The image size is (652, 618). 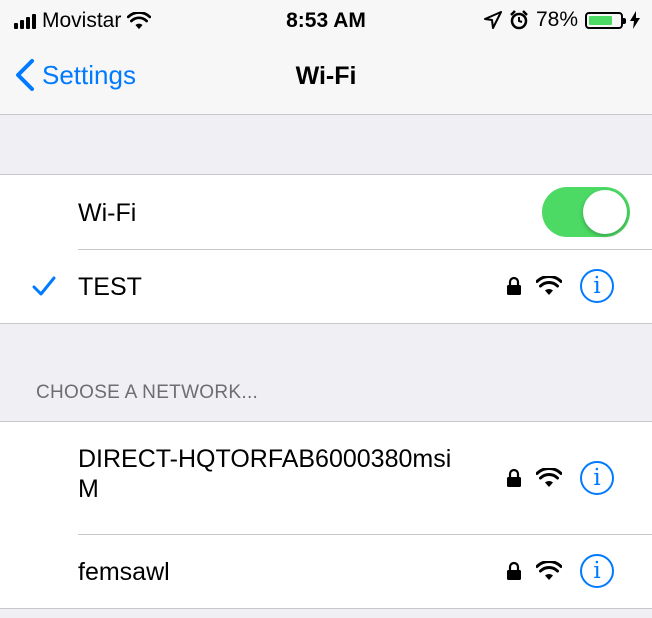 I want to click on network-row: femsawl i, so click(x=326, y=571).